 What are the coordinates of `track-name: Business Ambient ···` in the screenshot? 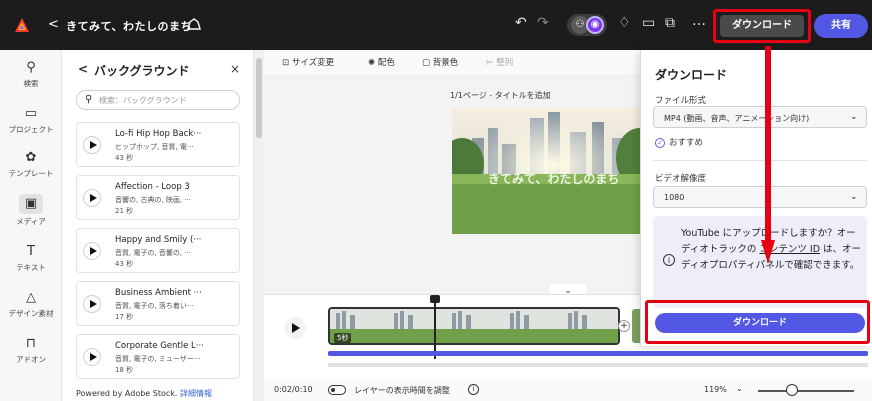 It's located at (158, 293).